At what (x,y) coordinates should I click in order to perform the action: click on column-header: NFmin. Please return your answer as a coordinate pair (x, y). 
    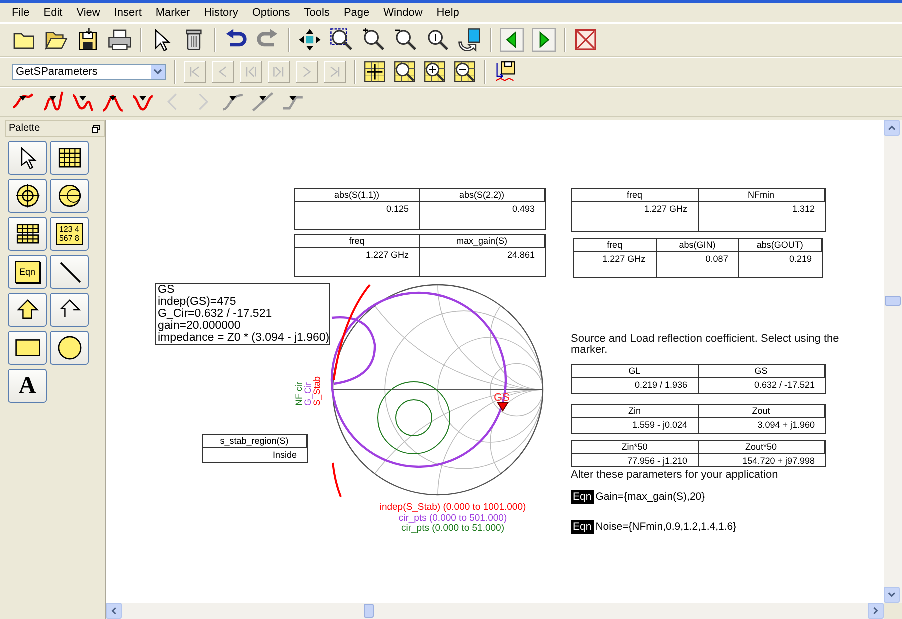
    Looking at the image, I should click on (761, 195).